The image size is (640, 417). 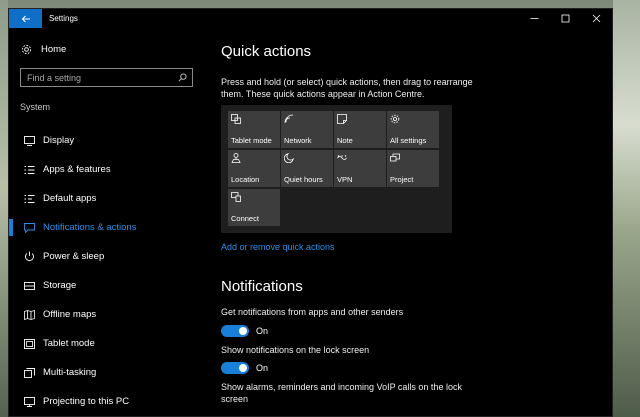 I want to click on window-title: Settings, so click(x=63, y=18).